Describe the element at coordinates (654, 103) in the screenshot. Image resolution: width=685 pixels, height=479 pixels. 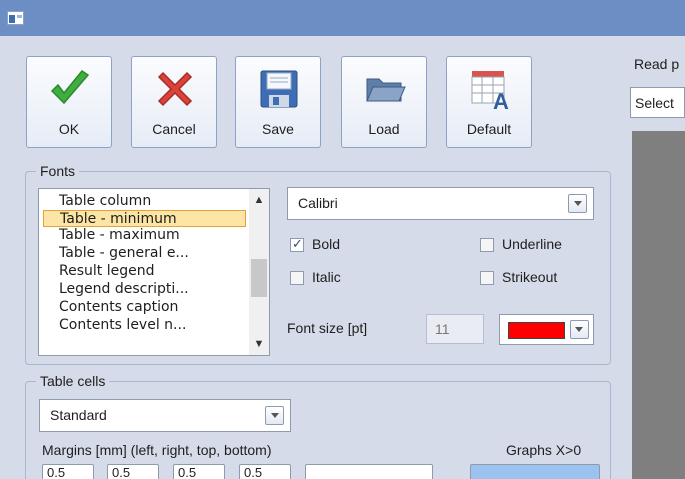
I see `read-select-value: Select` at that location.